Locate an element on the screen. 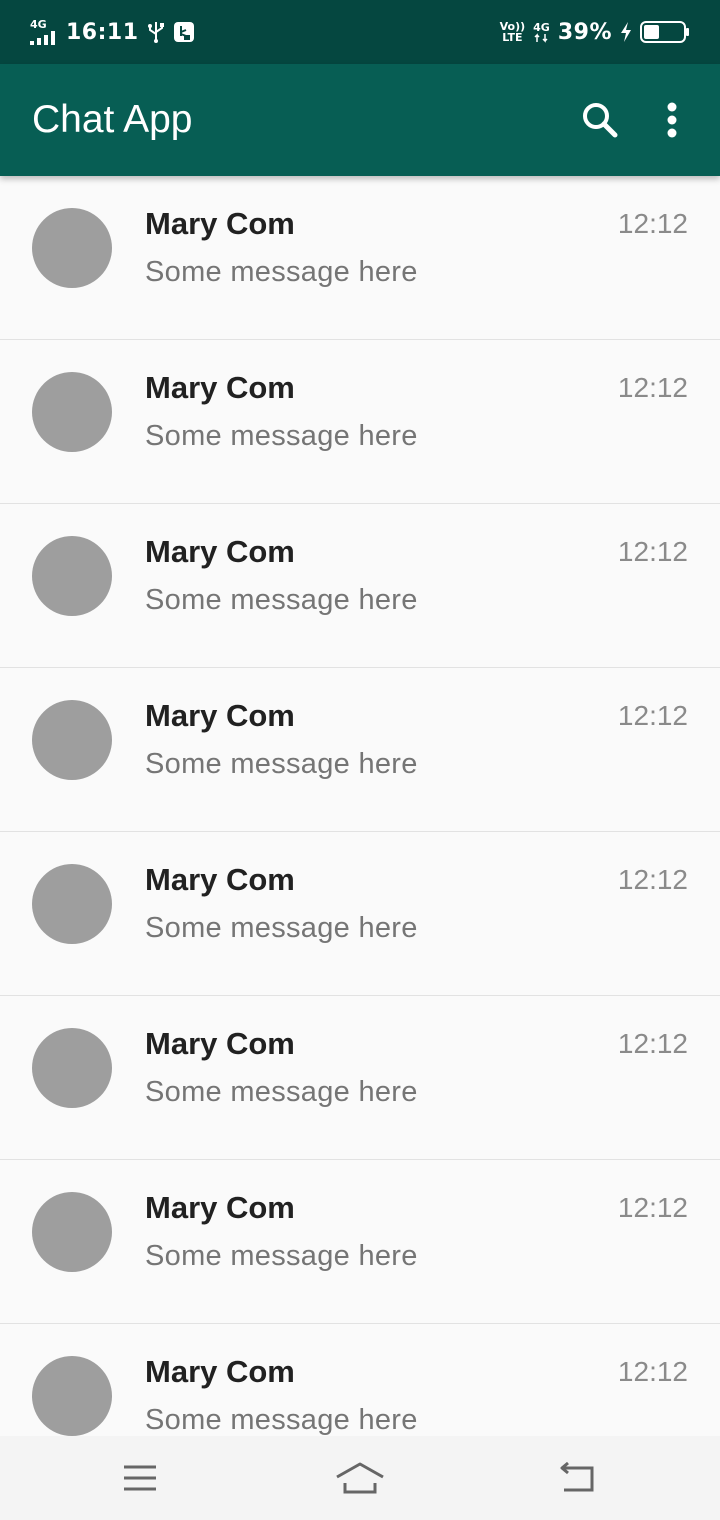 The width and height of the screenshot is (720, 1520). more-options-button is located at coordinates (672, 120).